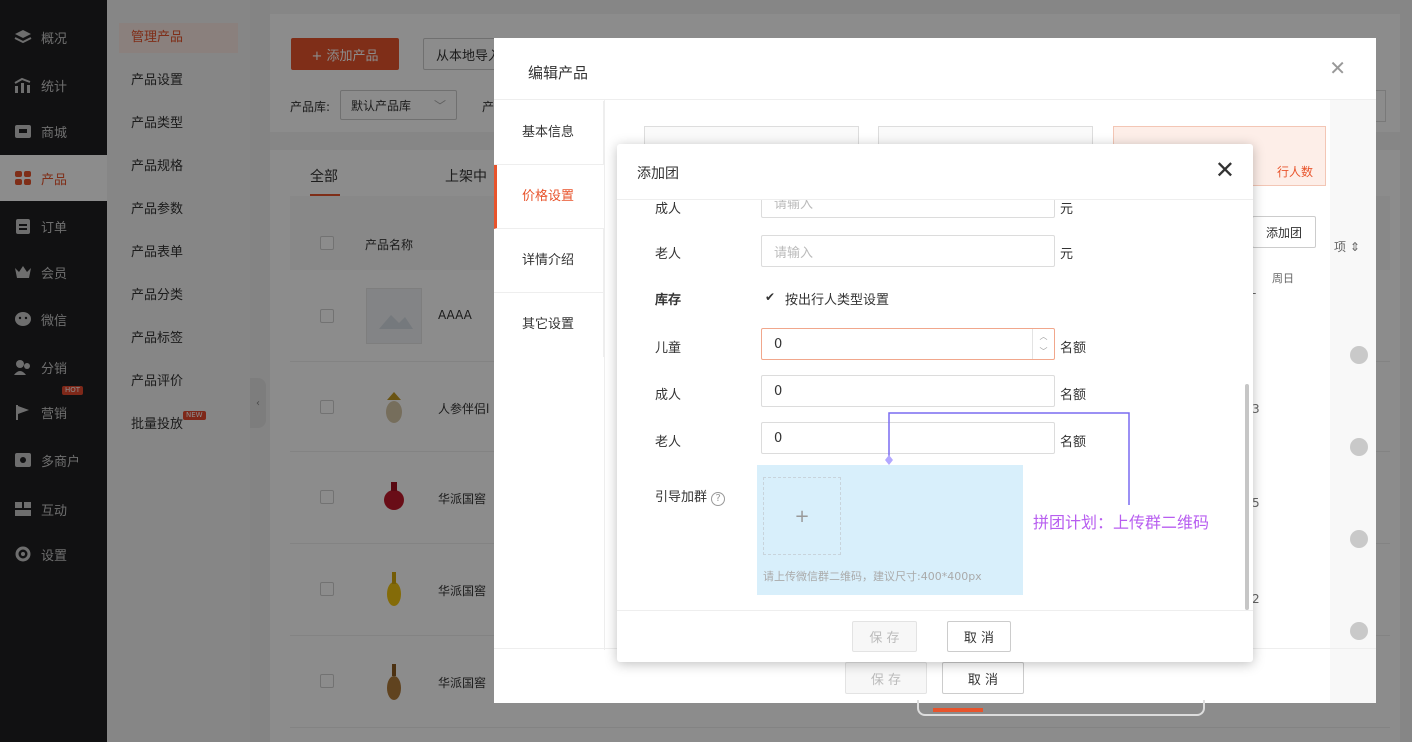 The width and height of the screenshot is (1412, 742). Describe the element at coordinates (1247, 497) in the screenshot. I see `dialog-scrollbar` at that location.